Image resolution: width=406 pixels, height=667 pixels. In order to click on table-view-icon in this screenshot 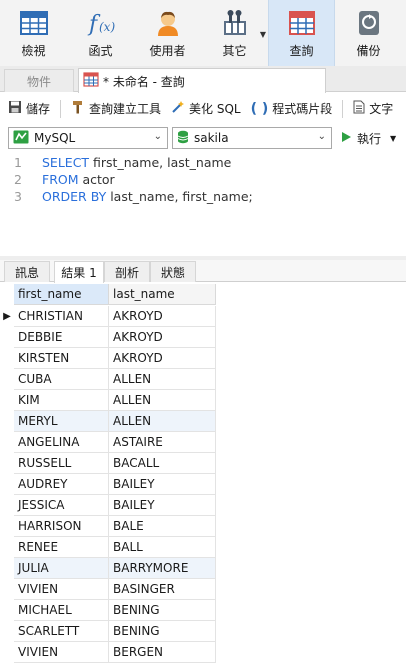, I will do `click(34, 23)`.